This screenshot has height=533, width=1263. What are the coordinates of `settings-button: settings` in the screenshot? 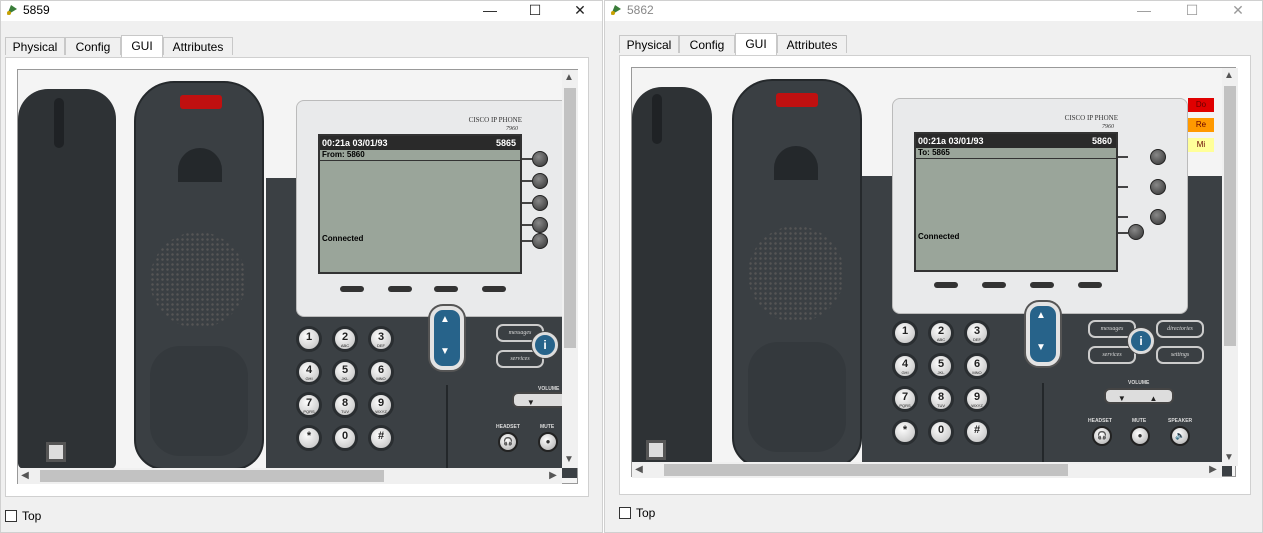 It's located at (1180, 355).